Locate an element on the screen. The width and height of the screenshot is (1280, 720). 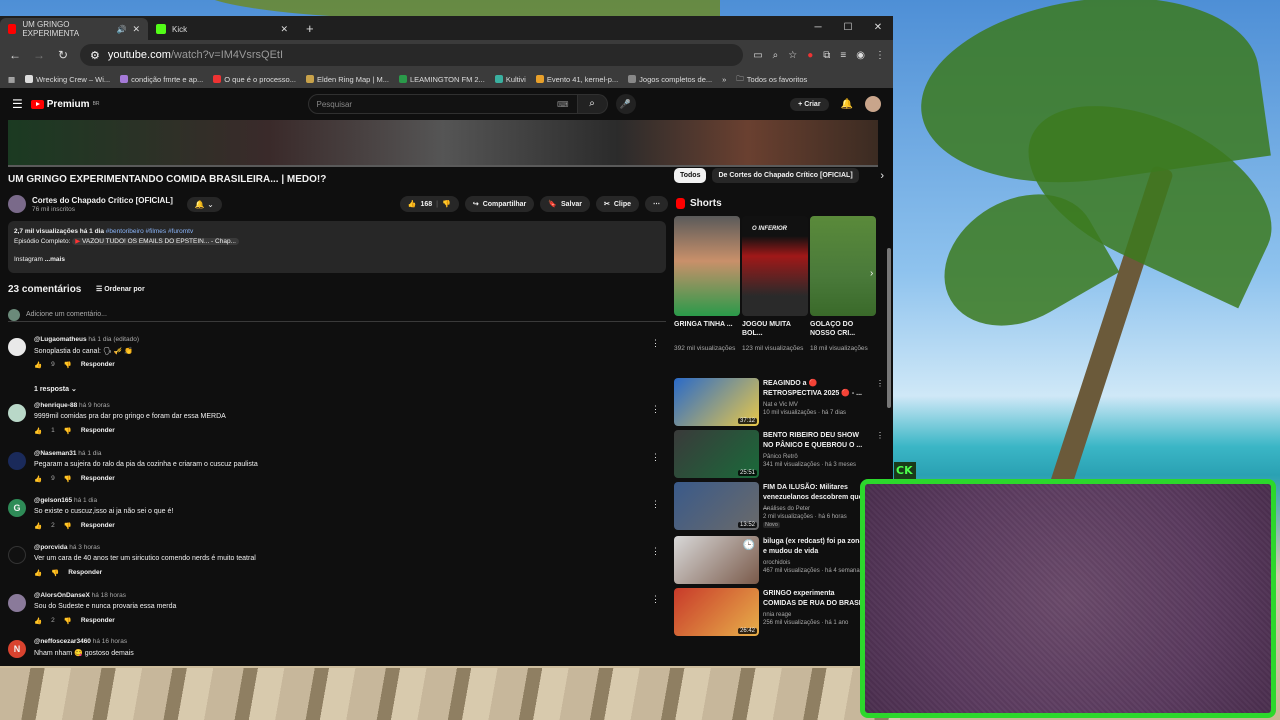
keyboard-icon: ⌨ is located at coordinates (563, 104).